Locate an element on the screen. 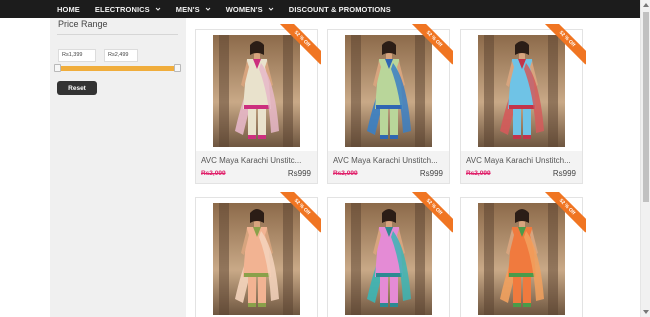  price-slider-max-handle is located at coordinates (177, 68).